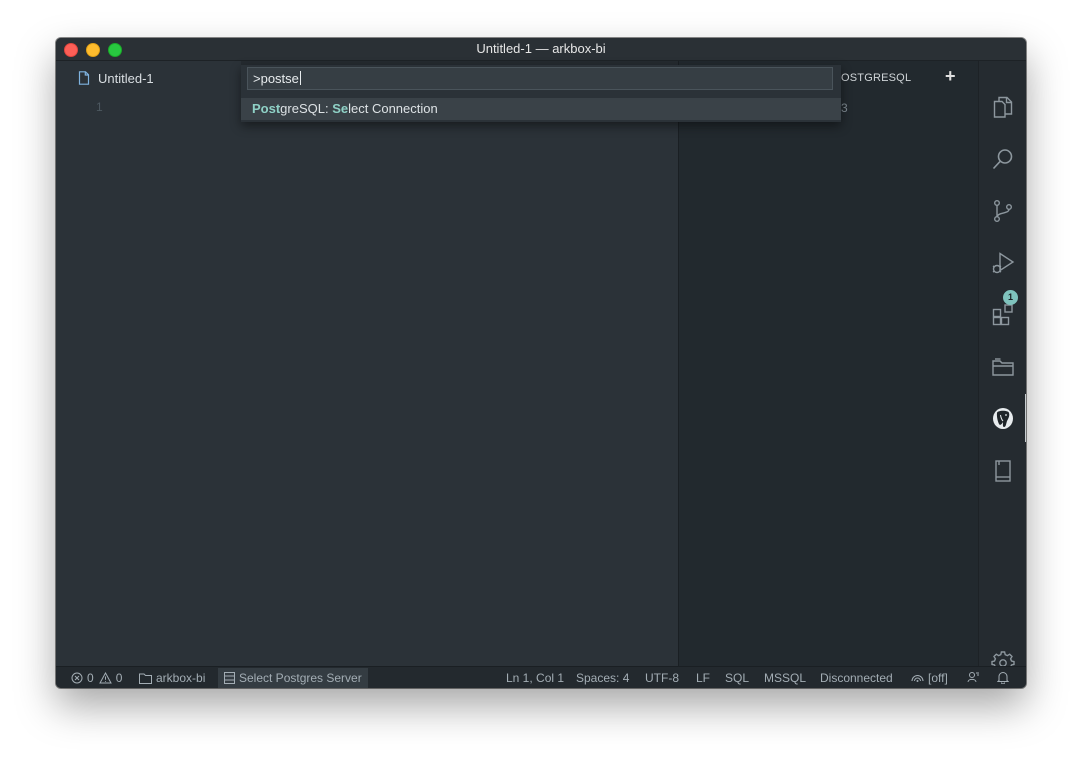  I want to click on title-bar: Untitled-1 — arkbox-bi, so click(541, 49).